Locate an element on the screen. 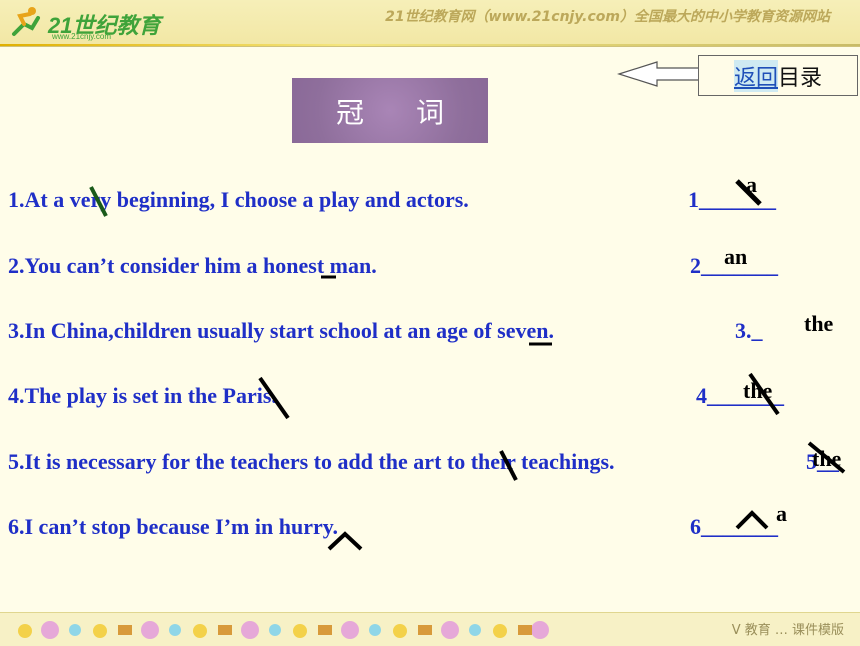 Image resolution: width=860 pixels, height=646 pixels. footer-band: Ⅴ 教育 … 课件模版 is located at coordinates (430, 629).